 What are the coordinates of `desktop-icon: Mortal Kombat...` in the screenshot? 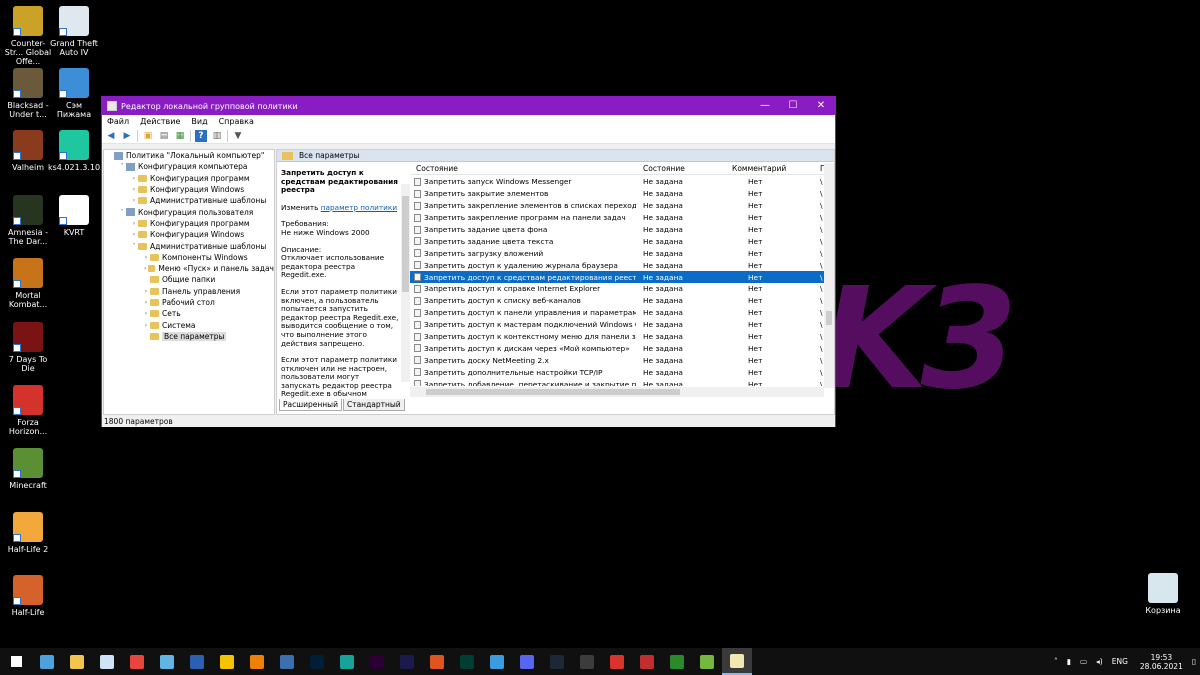 It's located at (28, 283).